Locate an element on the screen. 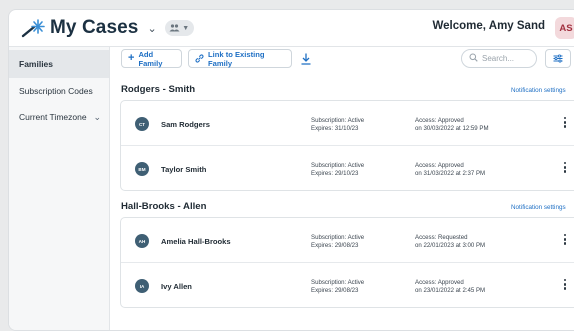 The image size is (574, 331). filter-button is located at coordinates (558, 58).